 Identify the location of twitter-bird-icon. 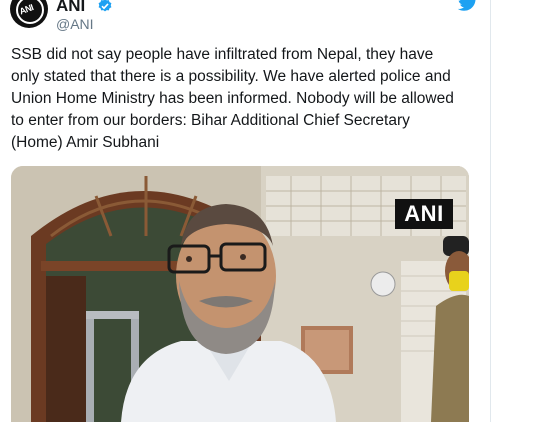
(468, 6).